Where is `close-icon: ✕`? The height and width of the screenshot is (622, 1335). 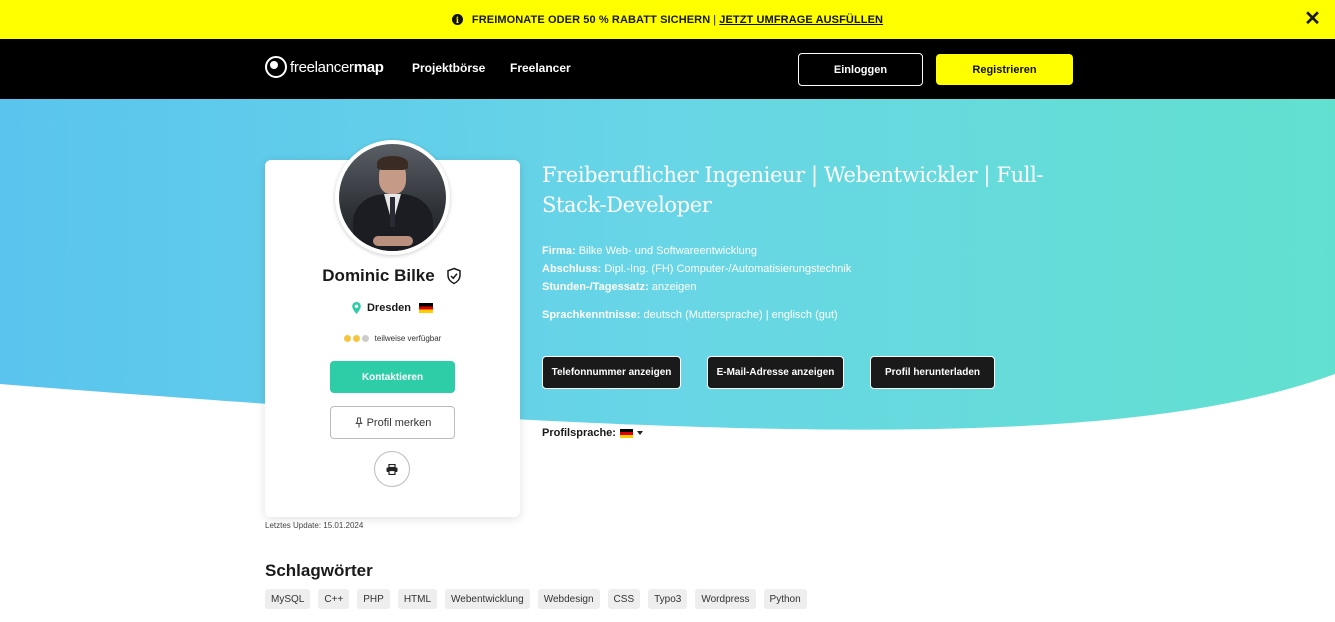
close-icon: ✕ is located at coordinates (1312, 19).